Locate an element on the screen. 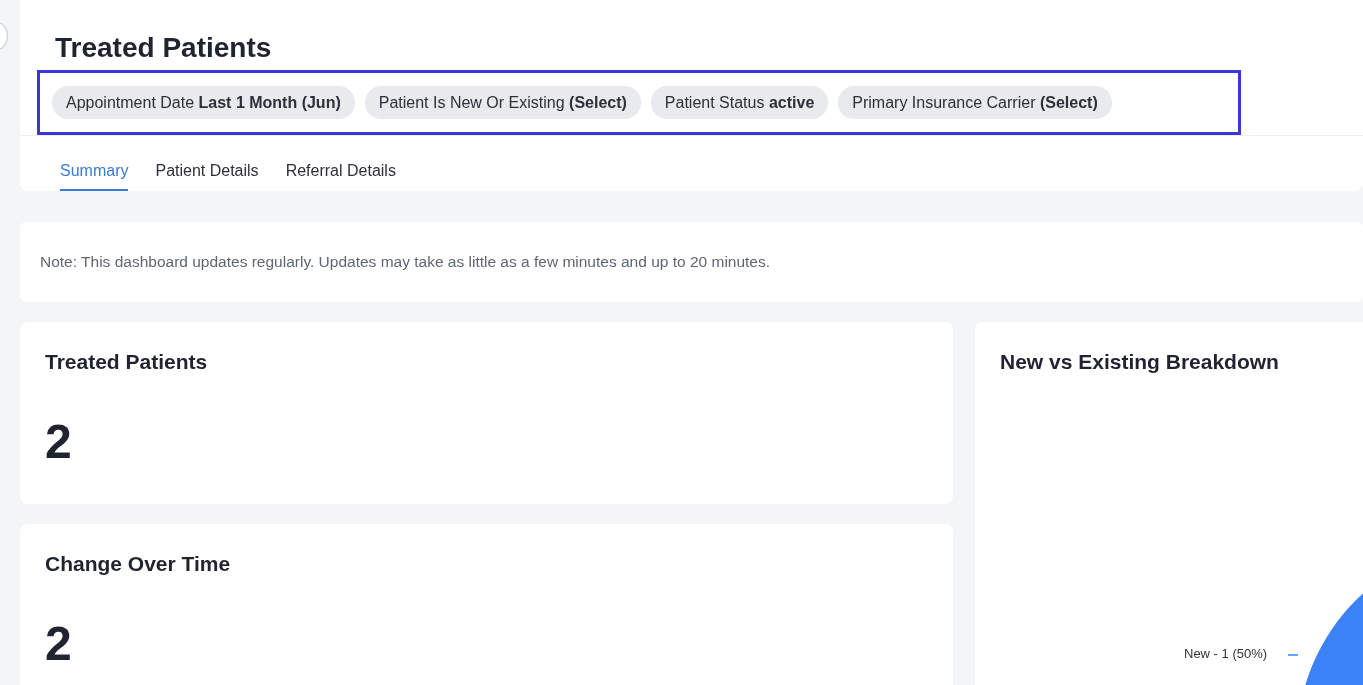  filter-chip: Patient Status active is located at coordinates (739, 102).